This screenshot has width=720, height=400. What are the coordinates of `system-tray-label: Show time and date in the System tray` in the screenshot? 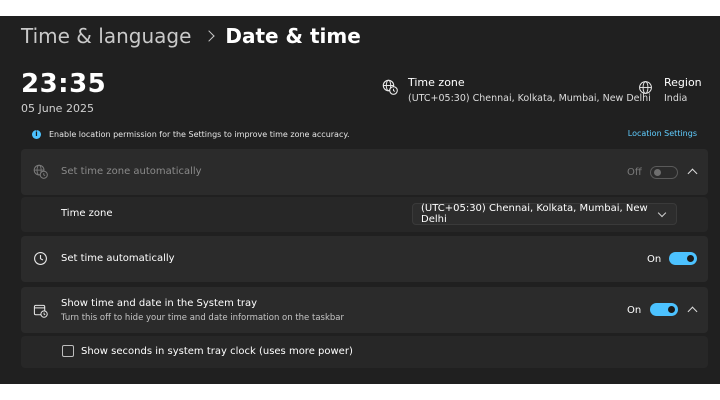 It's located at (159, 303).